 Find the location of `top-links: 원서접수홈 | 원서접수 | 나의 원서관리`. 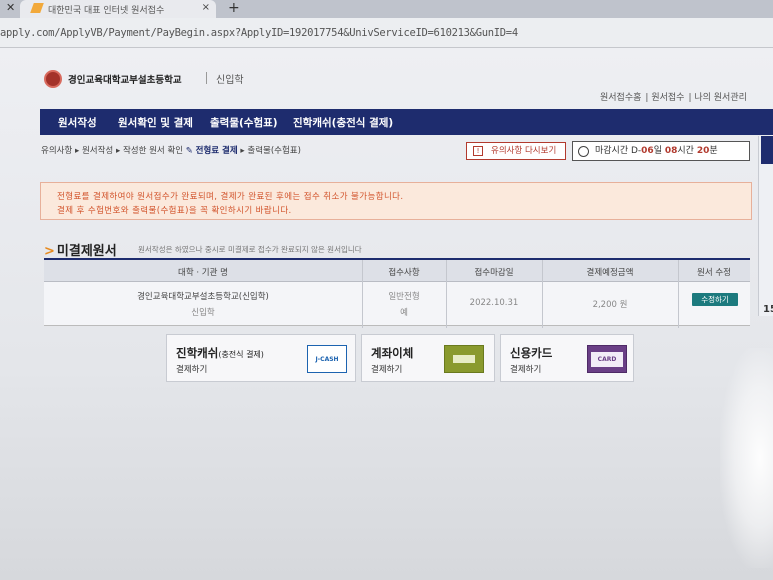

top-links: 원서접수홈 | 원서접수 | 나의 원서관리 is located at coordinates (673, 98).